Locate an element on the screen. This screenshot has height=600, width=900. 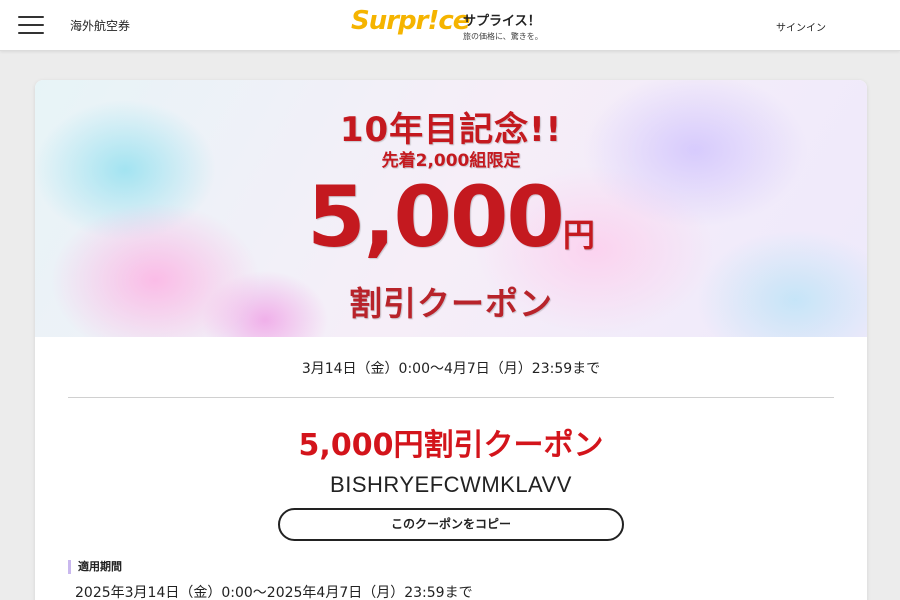
signin-link: サインイン is located at coordinates (801, 26).